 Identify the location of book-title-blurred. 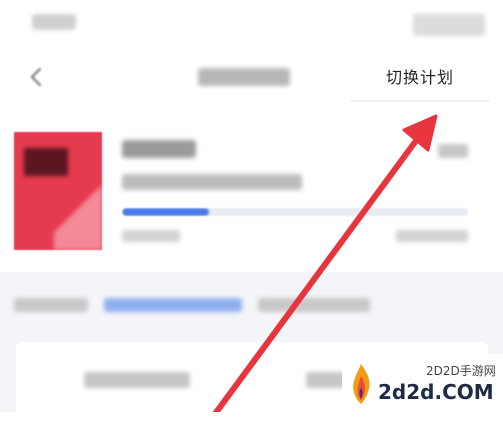
(159, 149).